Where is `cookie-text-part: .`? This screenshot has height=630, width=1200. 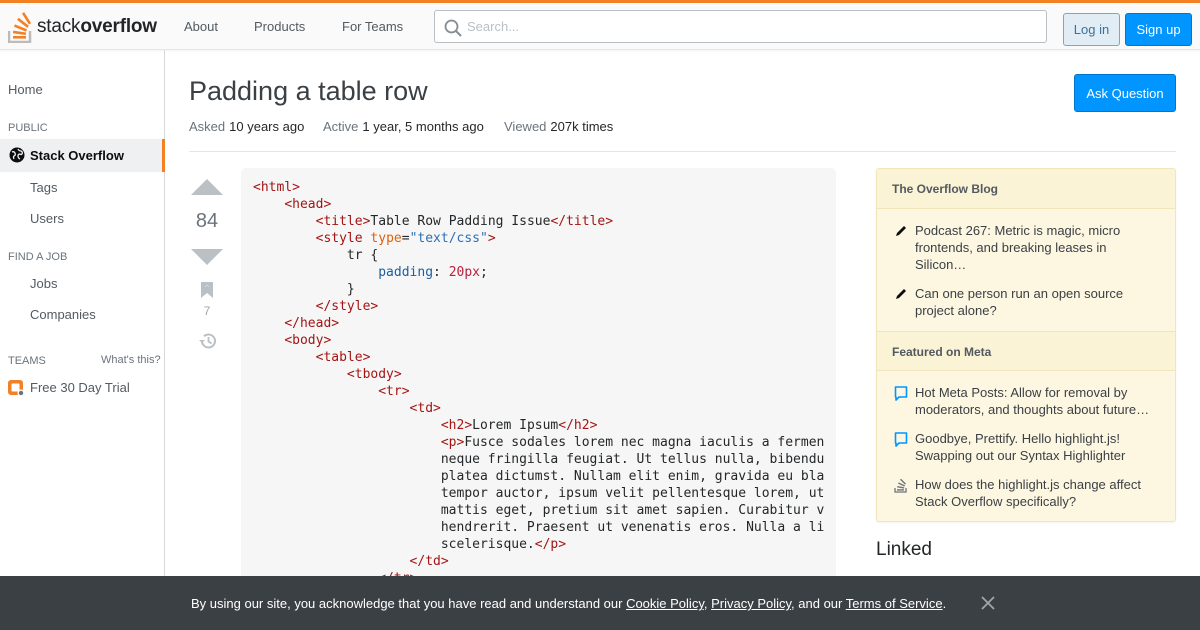 cookie-text-part: . is located at coordinates (944, 603).